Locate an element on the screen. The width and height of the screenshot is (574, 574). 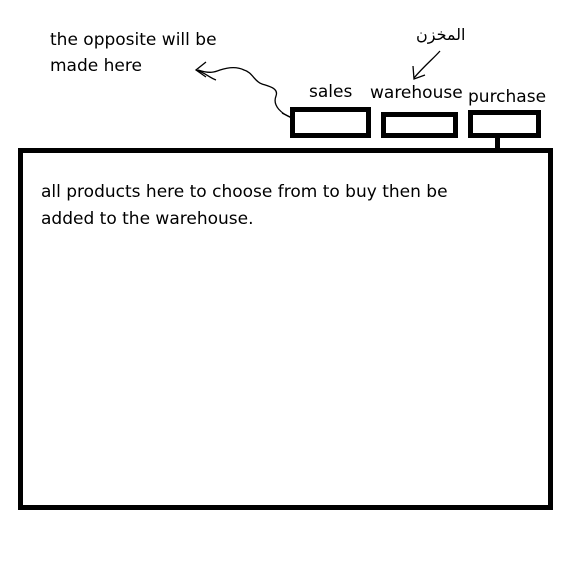
warehouse-arrow-icon is located at coordinates (427, 64).